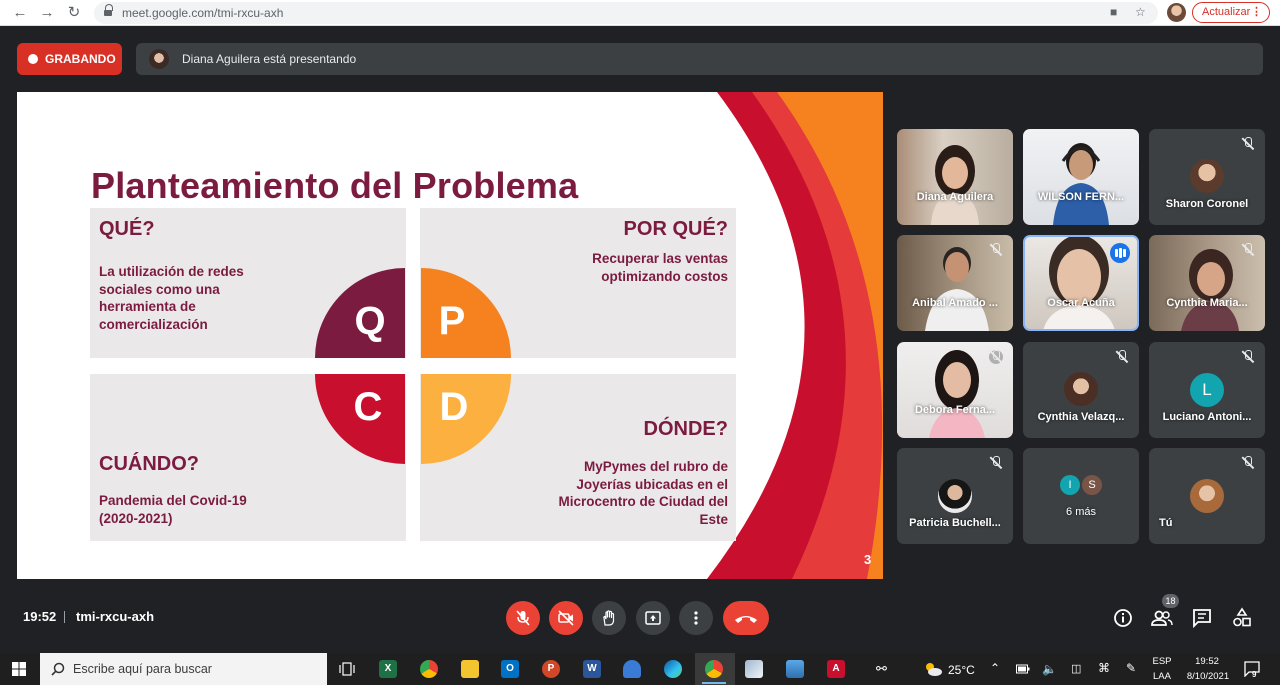 This screenshot has width=1280, height=685. What do you see at coordinates (33, 59) in the screenshot?
I see `record-dot-icon` at bounding box center [33, 59].